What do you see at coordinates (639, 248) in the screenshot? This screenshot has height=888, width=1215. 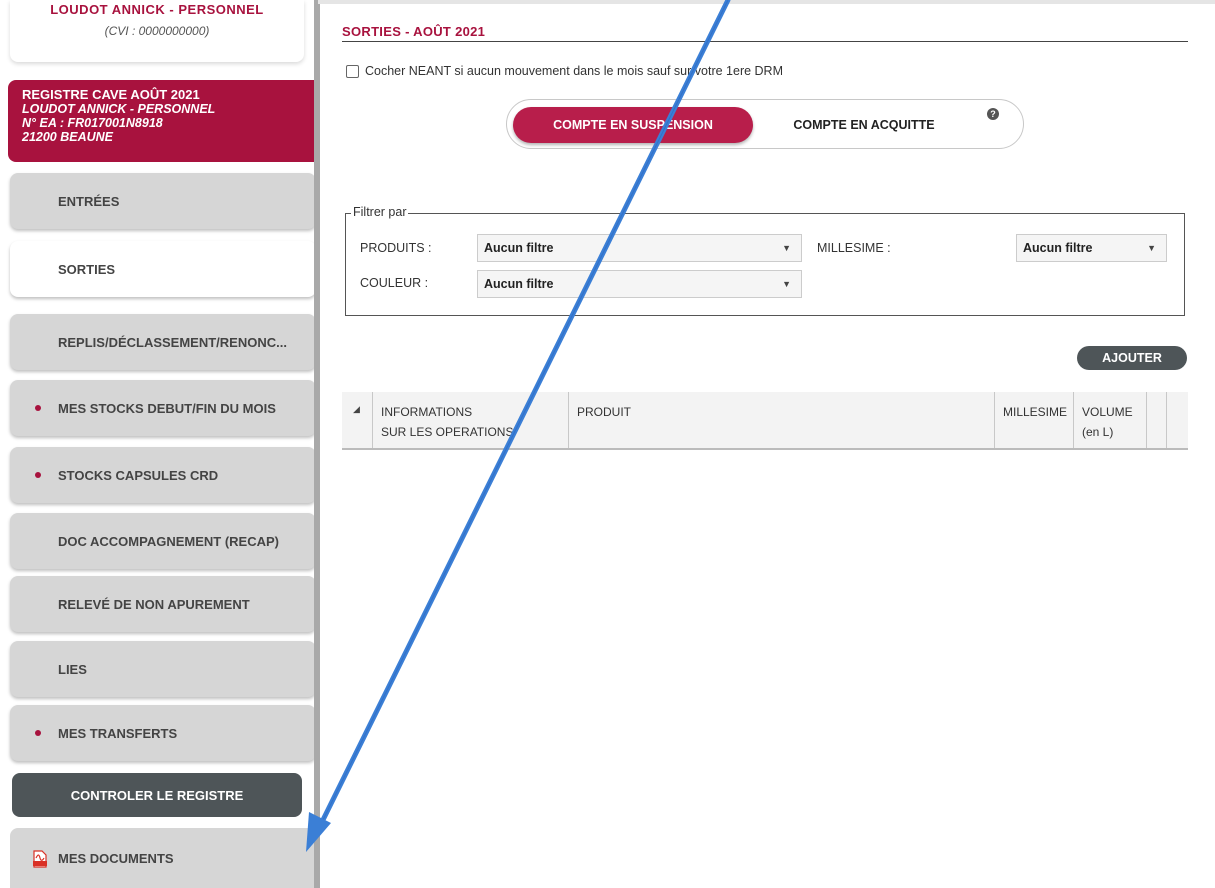 I see `produits-select: Aucun filtre ▼` at bounding box center [639, 248].